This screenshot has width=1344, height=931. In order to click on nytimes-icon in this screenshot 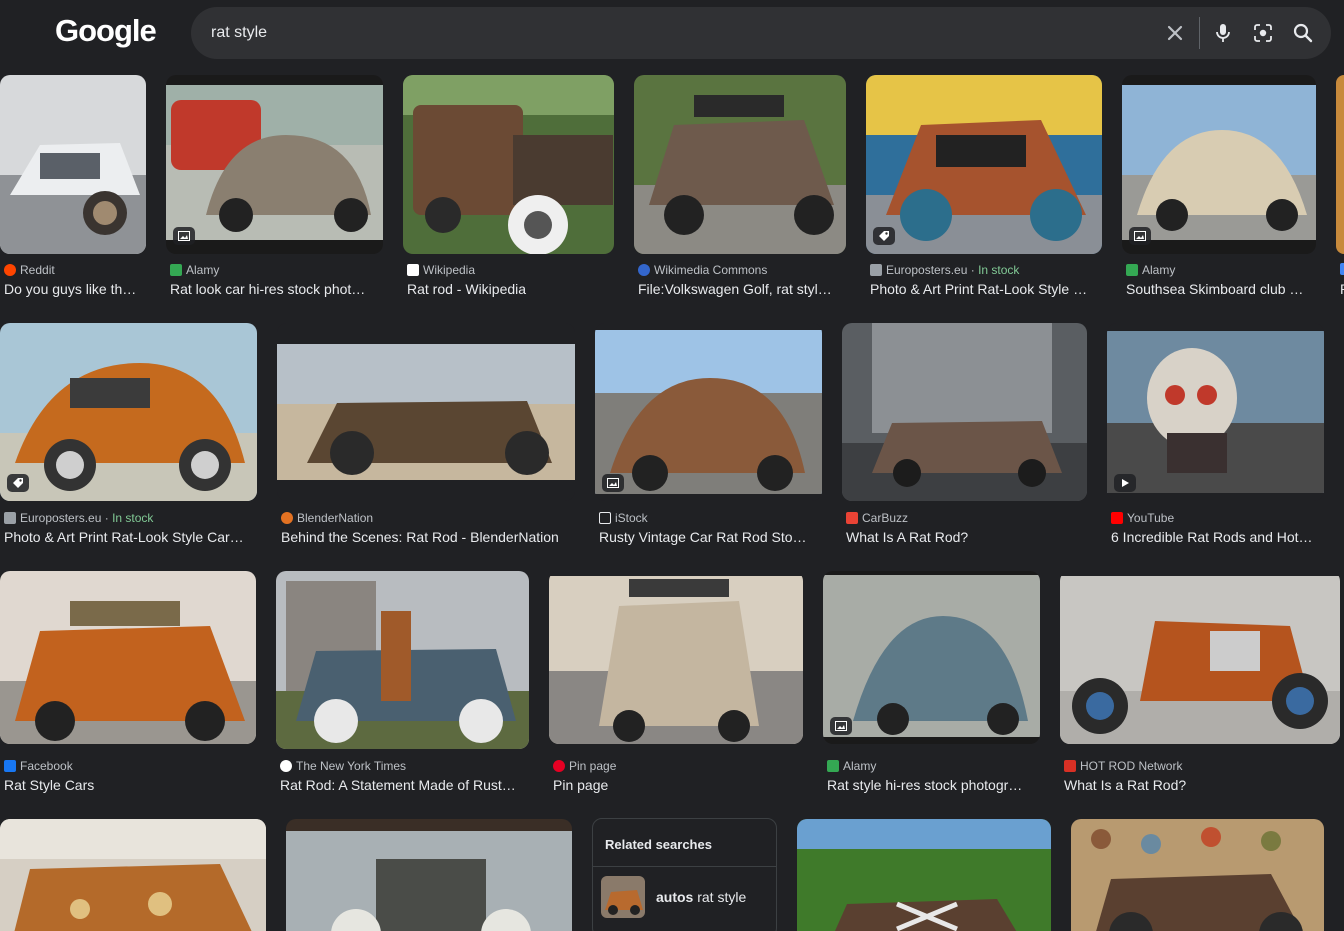, I will do `click(286, 766)`.